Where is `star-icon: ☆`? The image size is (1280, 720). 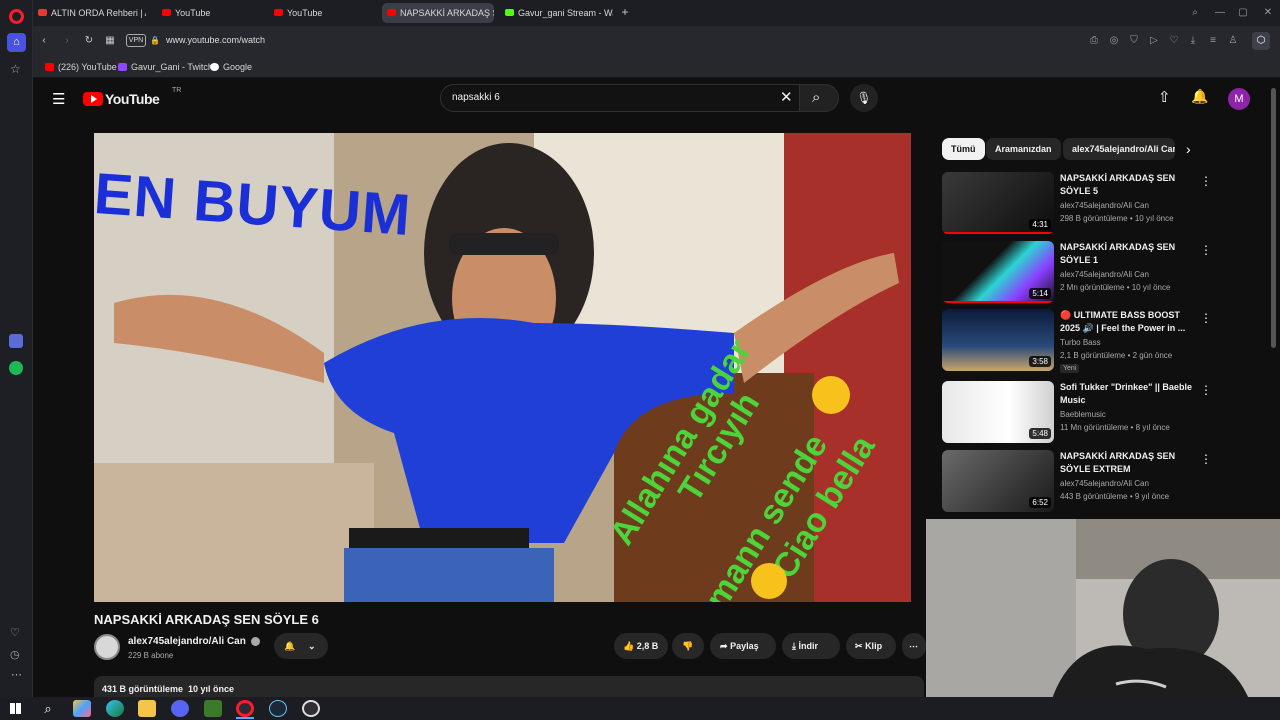
star-icon: ☆ is located at coordinates (15, 69).